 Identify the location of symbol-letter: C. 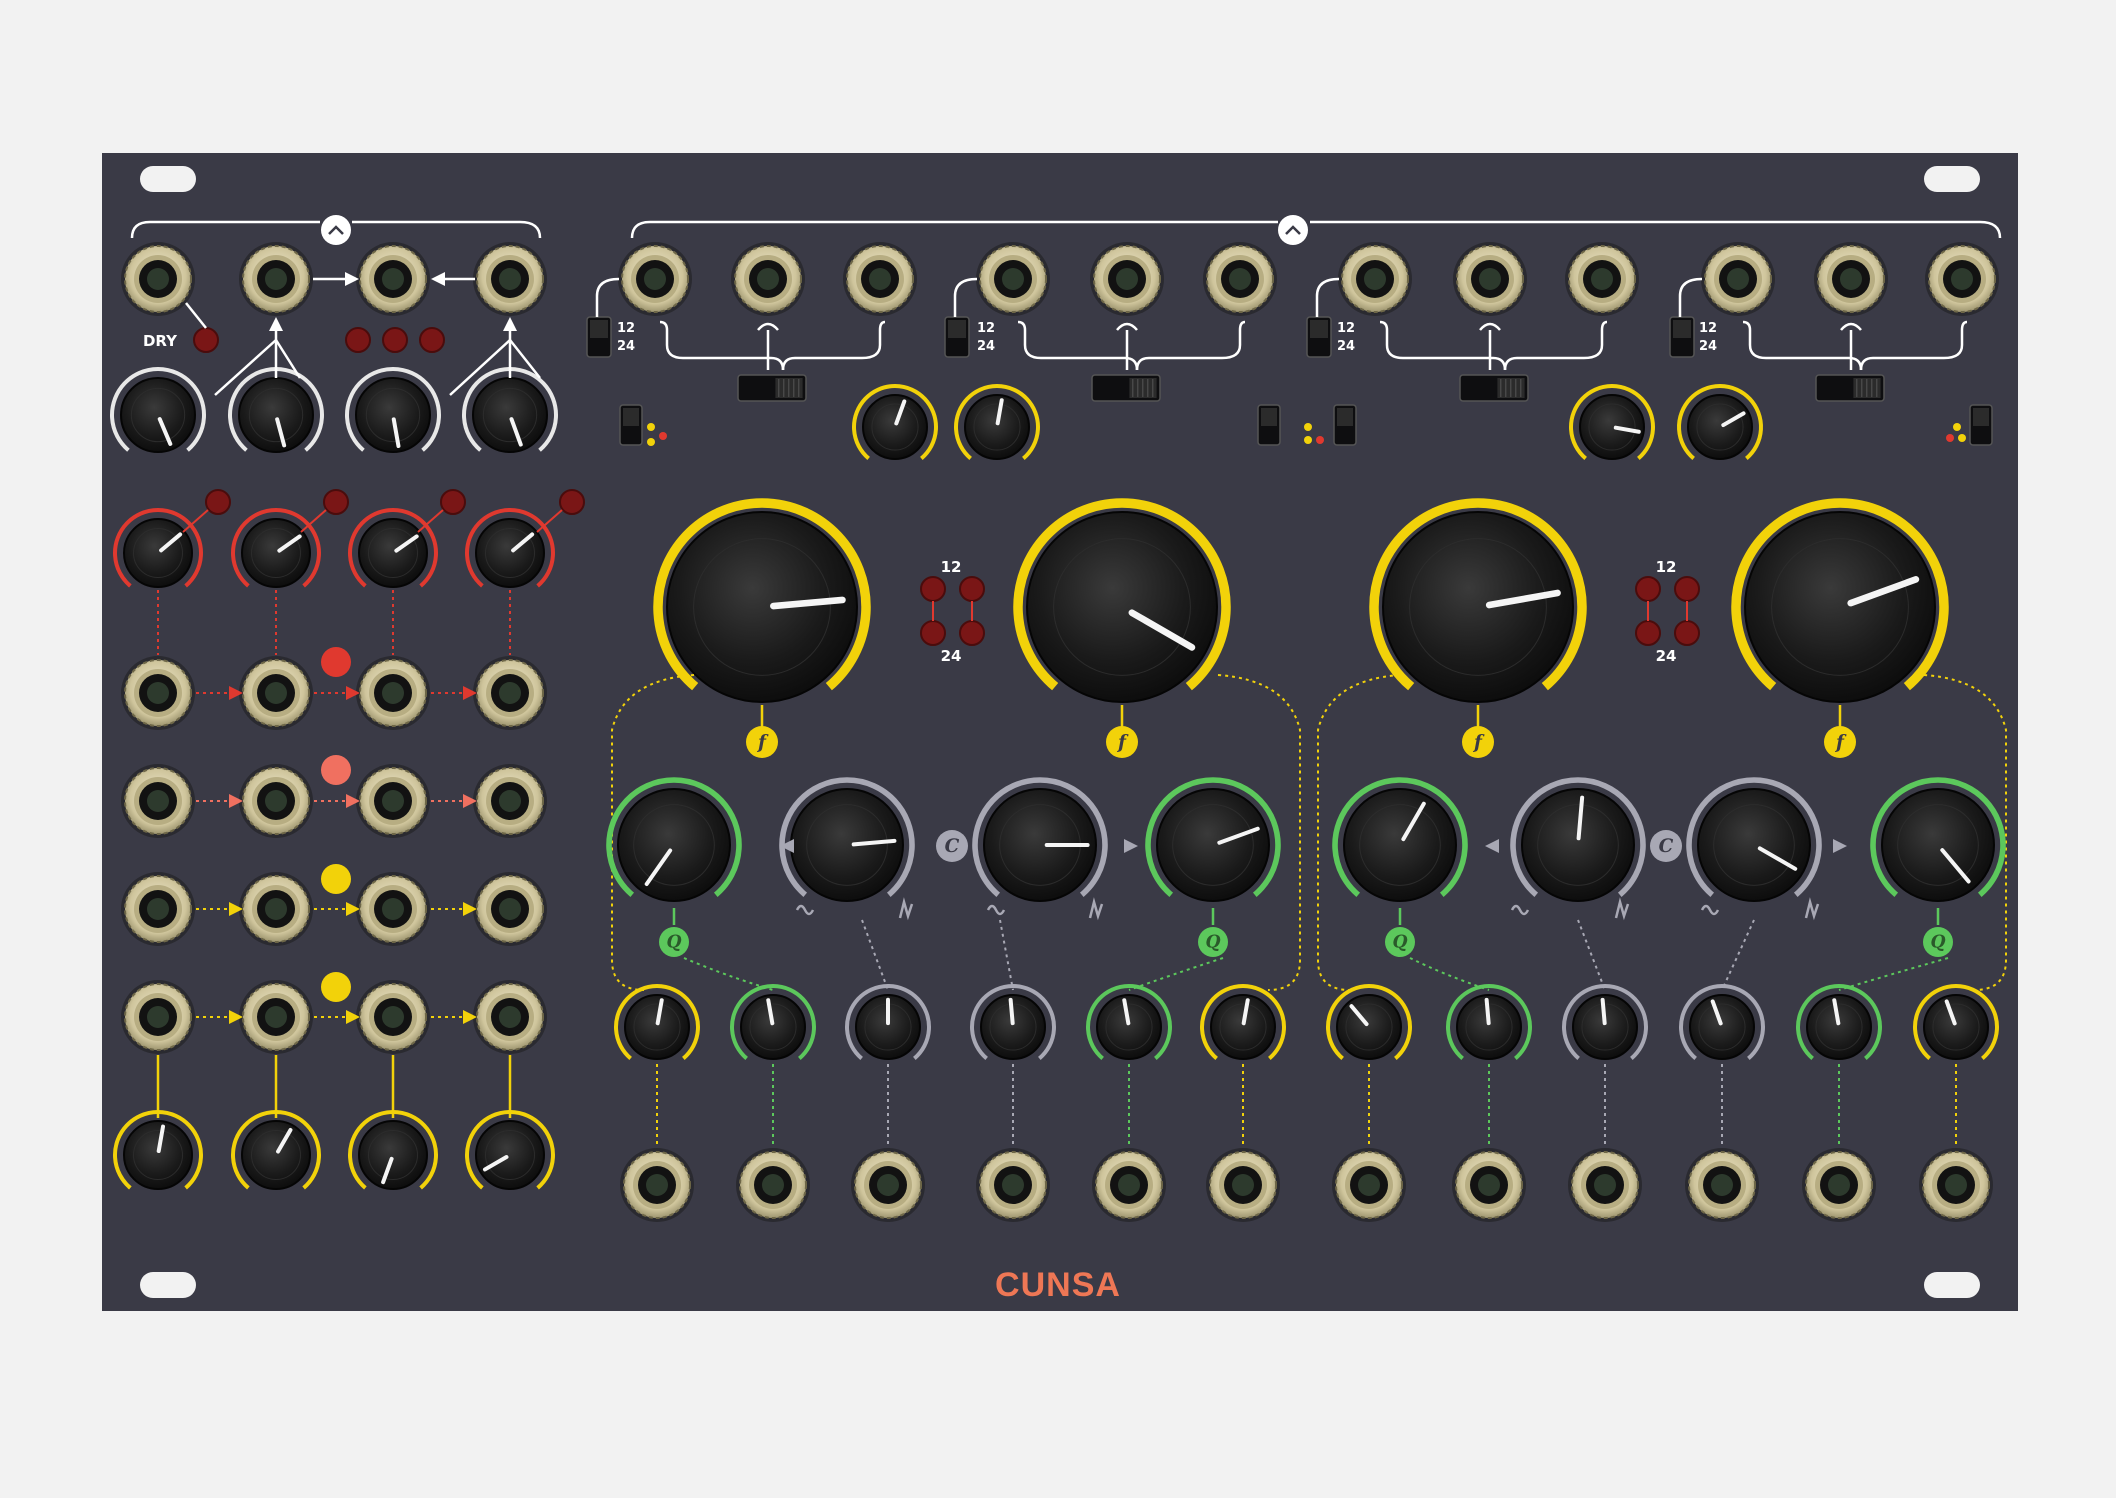
(952, 846).